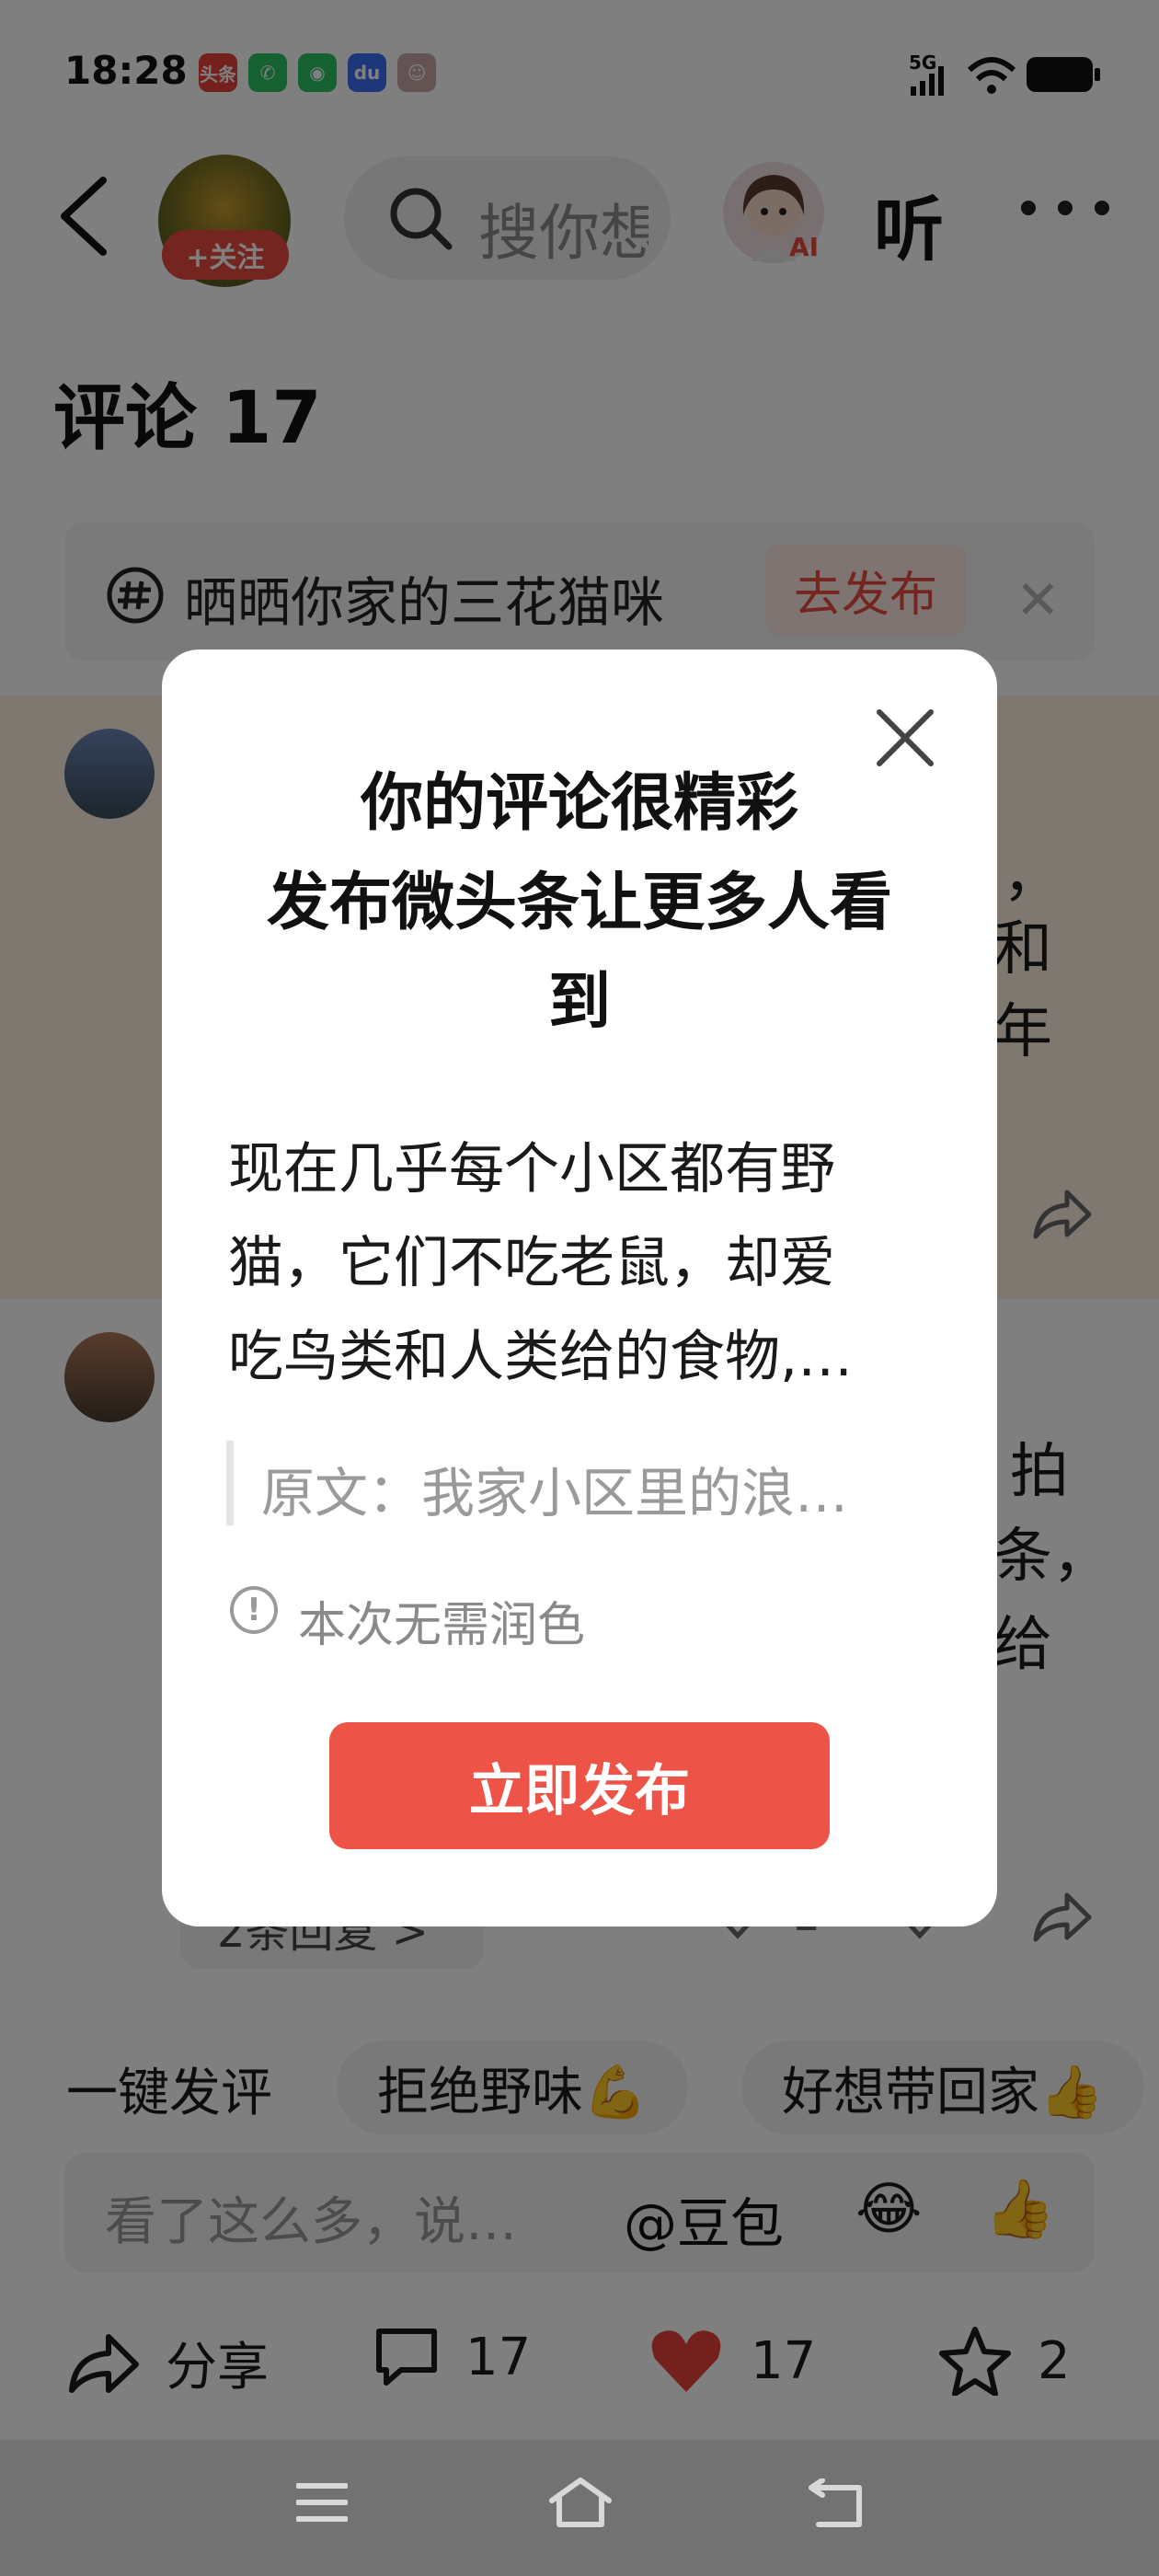 The image size is (1159, 2576). I want to click on home-icon, so click(580, 2502).